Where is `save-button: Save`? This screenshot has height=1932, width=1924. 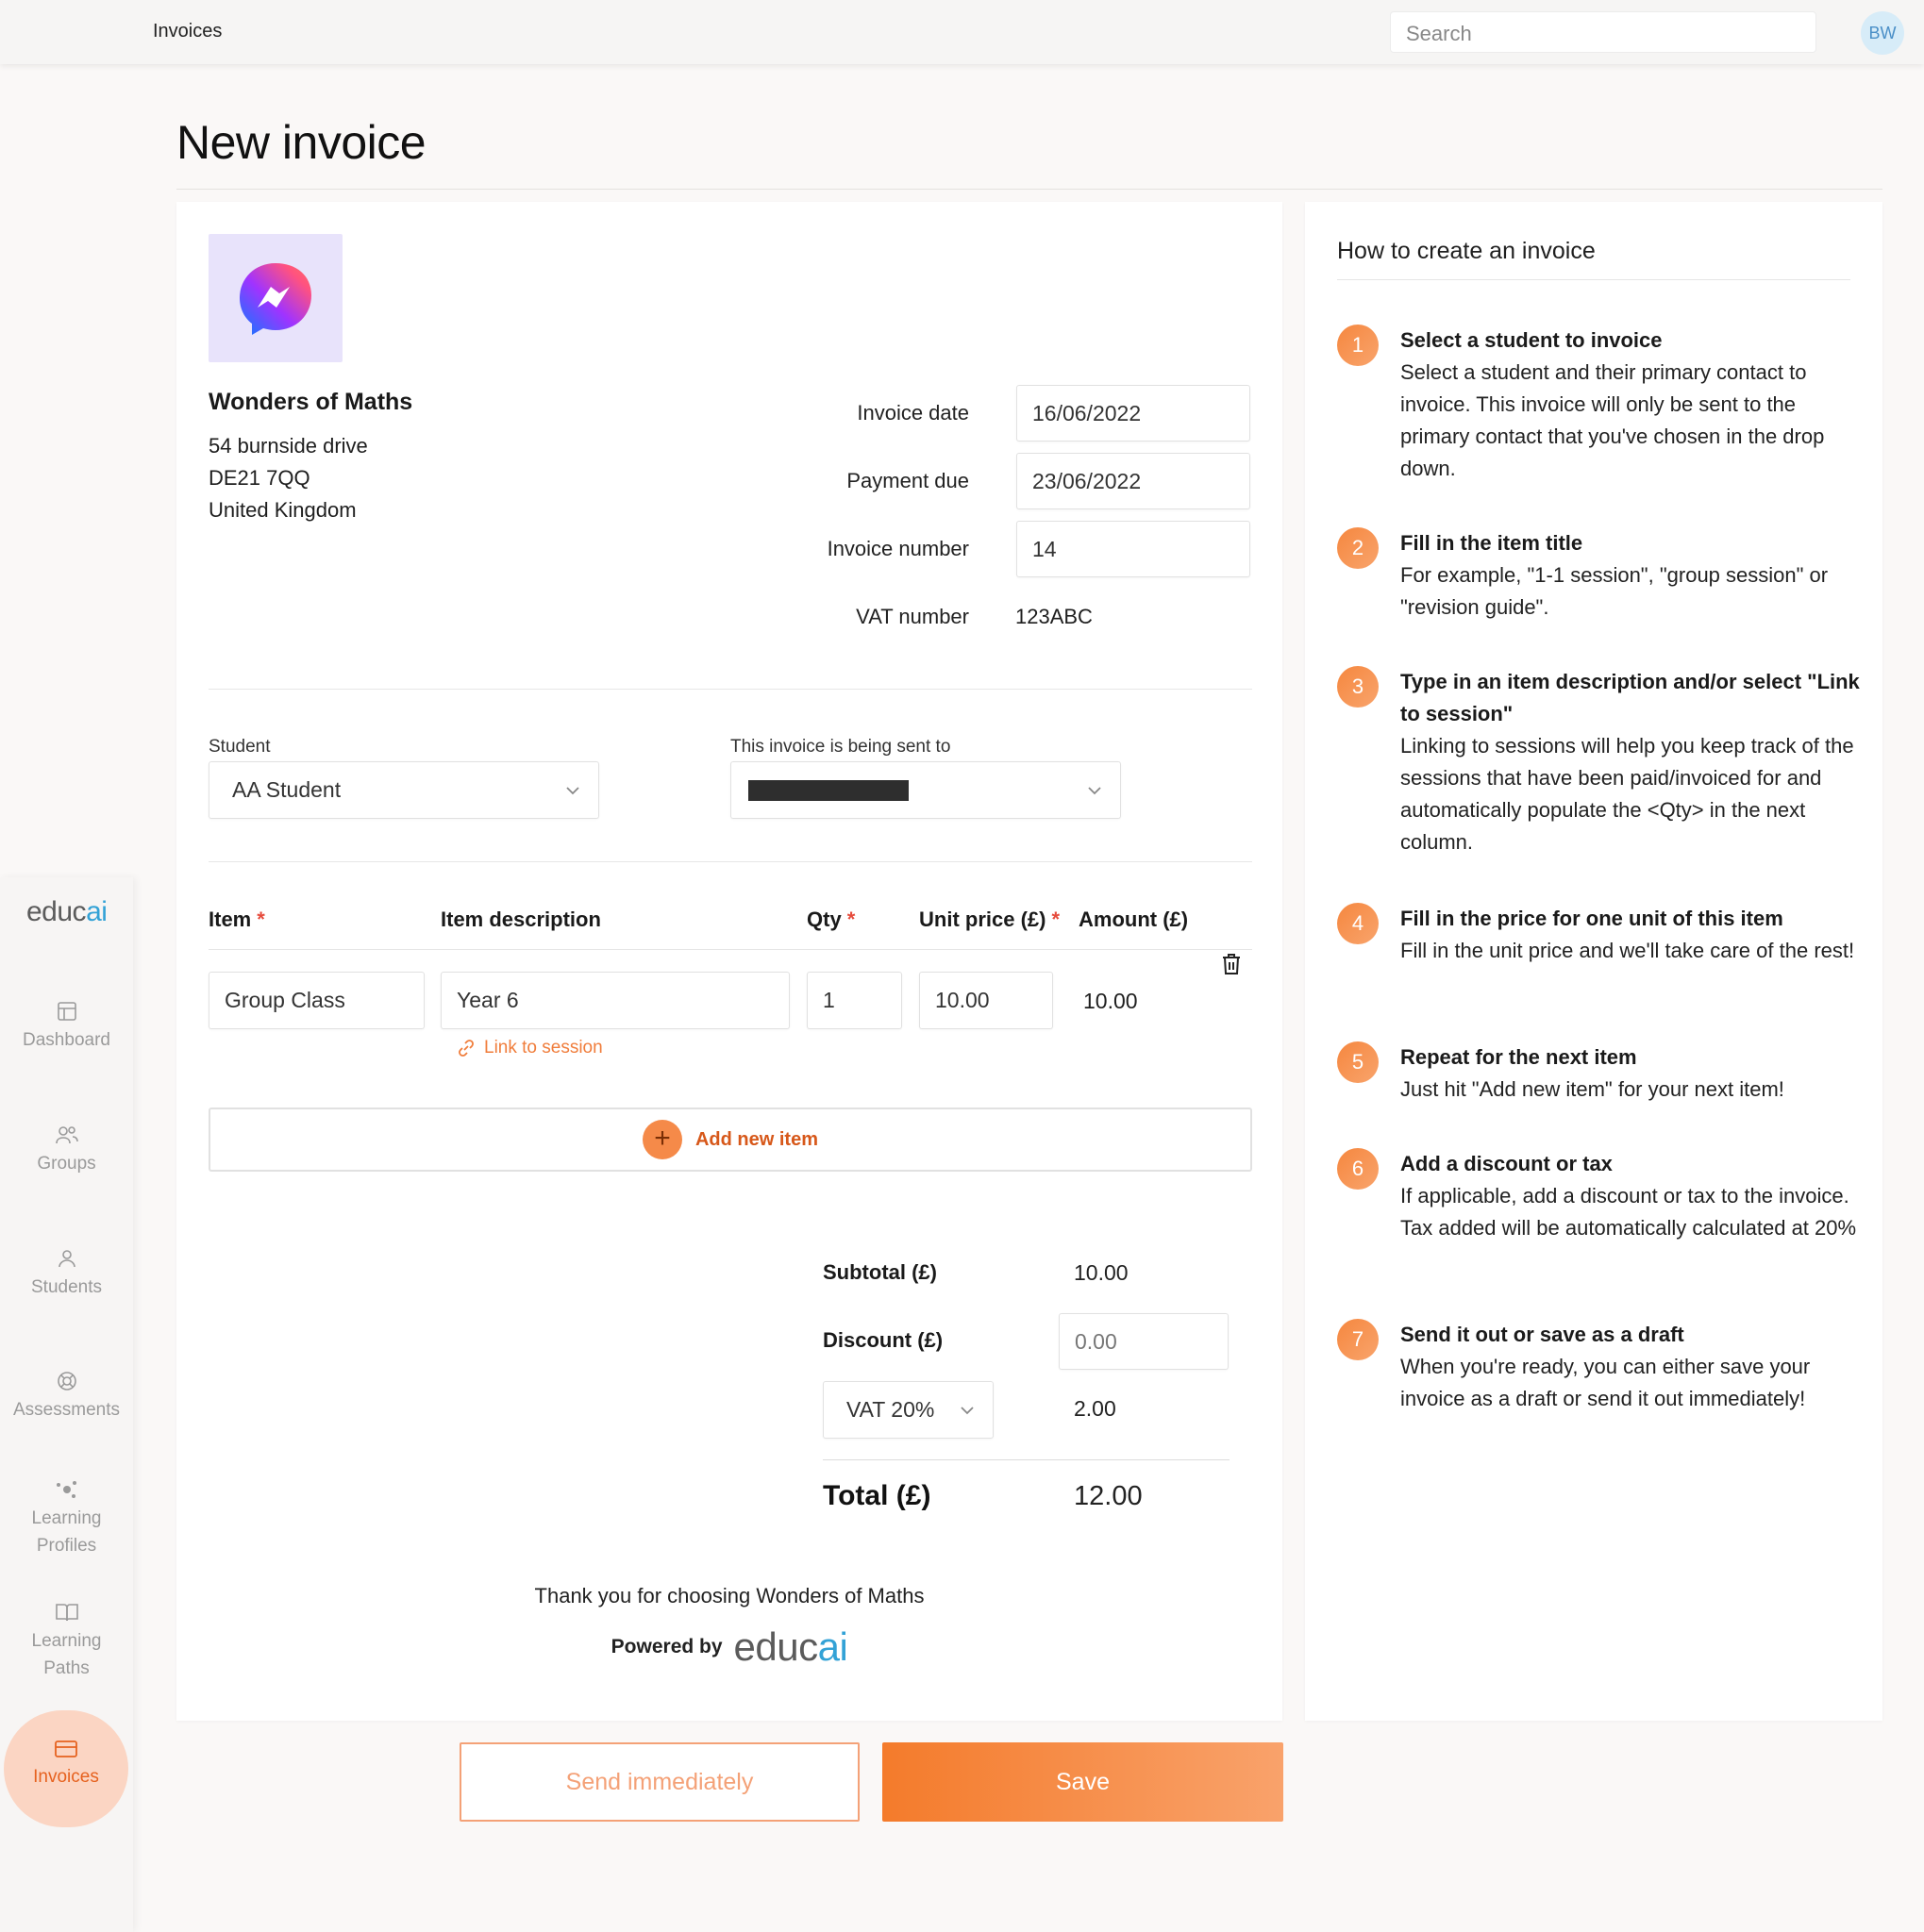 save-button: Save is located at coordinates (1082, 1782).